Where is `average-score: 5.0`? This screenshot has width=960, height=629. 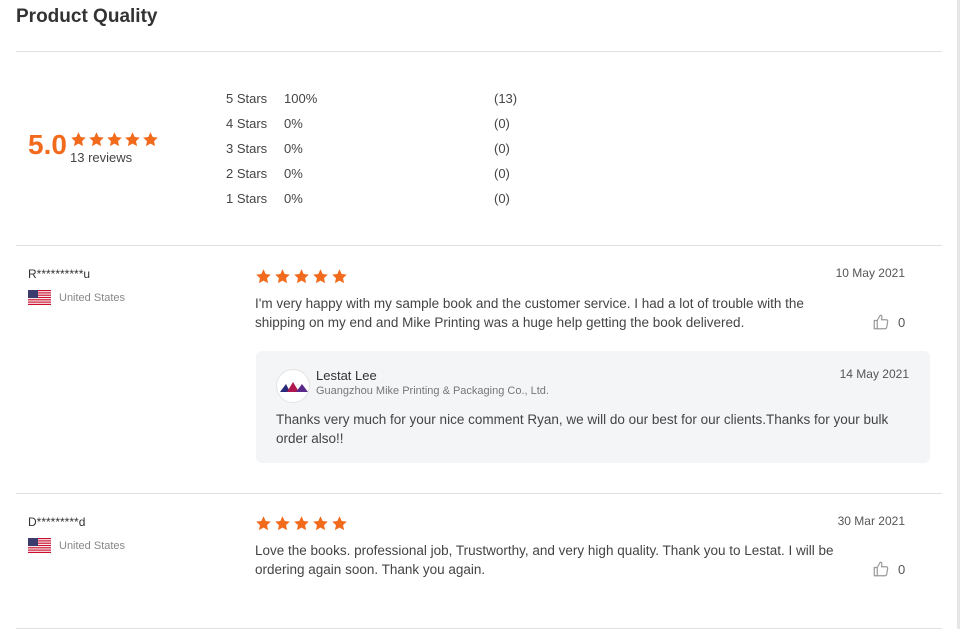
average-score: 5.0 is located at coordinates (47, 144).